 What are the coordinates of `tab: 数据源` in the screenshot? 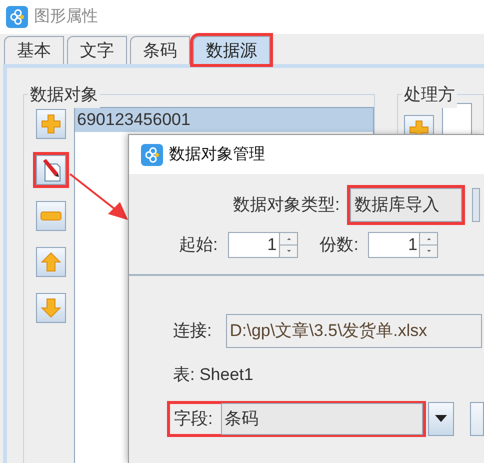 It's located at (231, 50).